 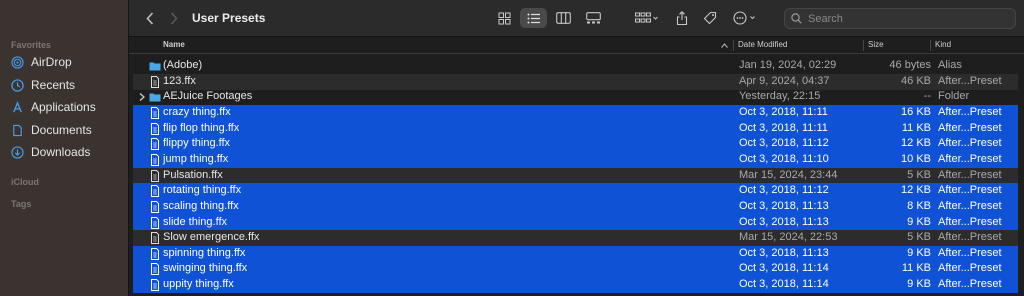 I want to click on file-date: Oct 3, 2018, 11:10, so click(x=784, y=159).